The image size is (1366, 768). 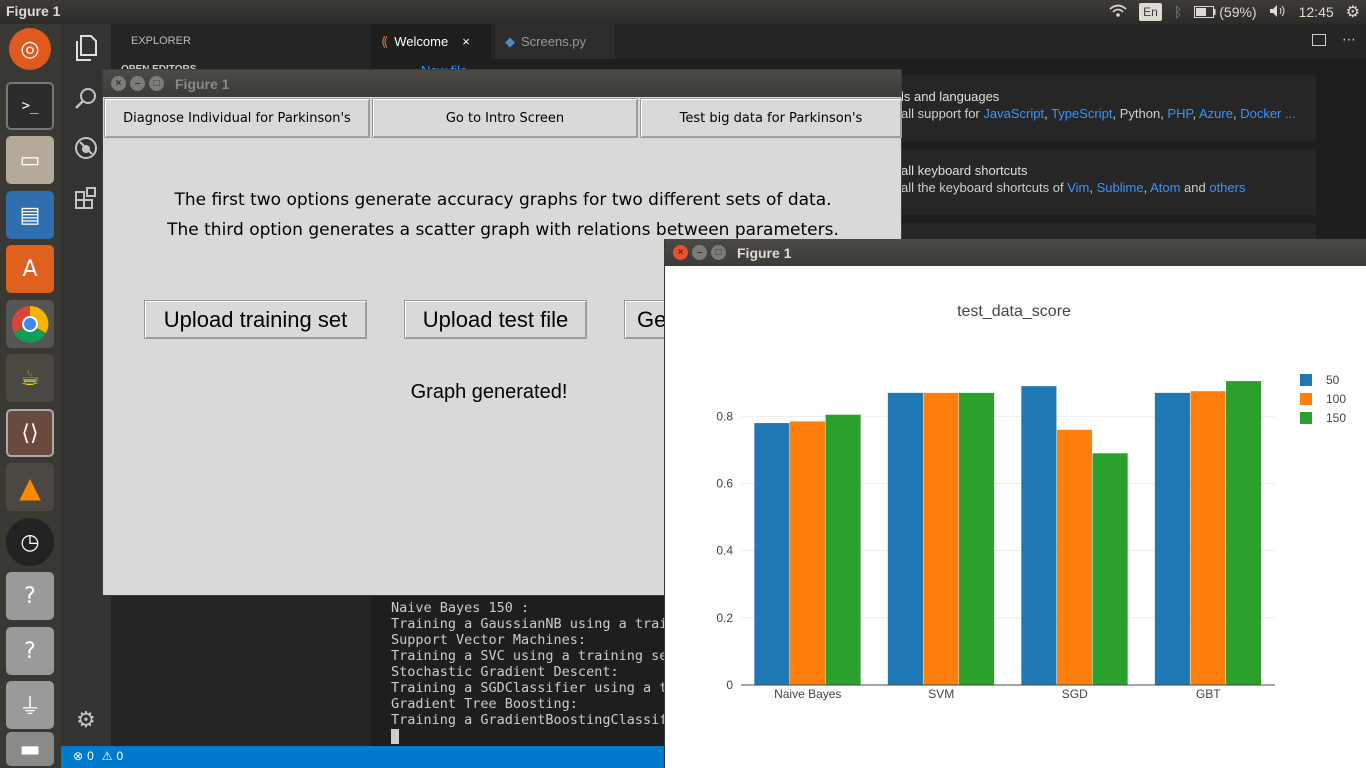 I want to click on trash-icon: ▬, so click(x=30, y=749).